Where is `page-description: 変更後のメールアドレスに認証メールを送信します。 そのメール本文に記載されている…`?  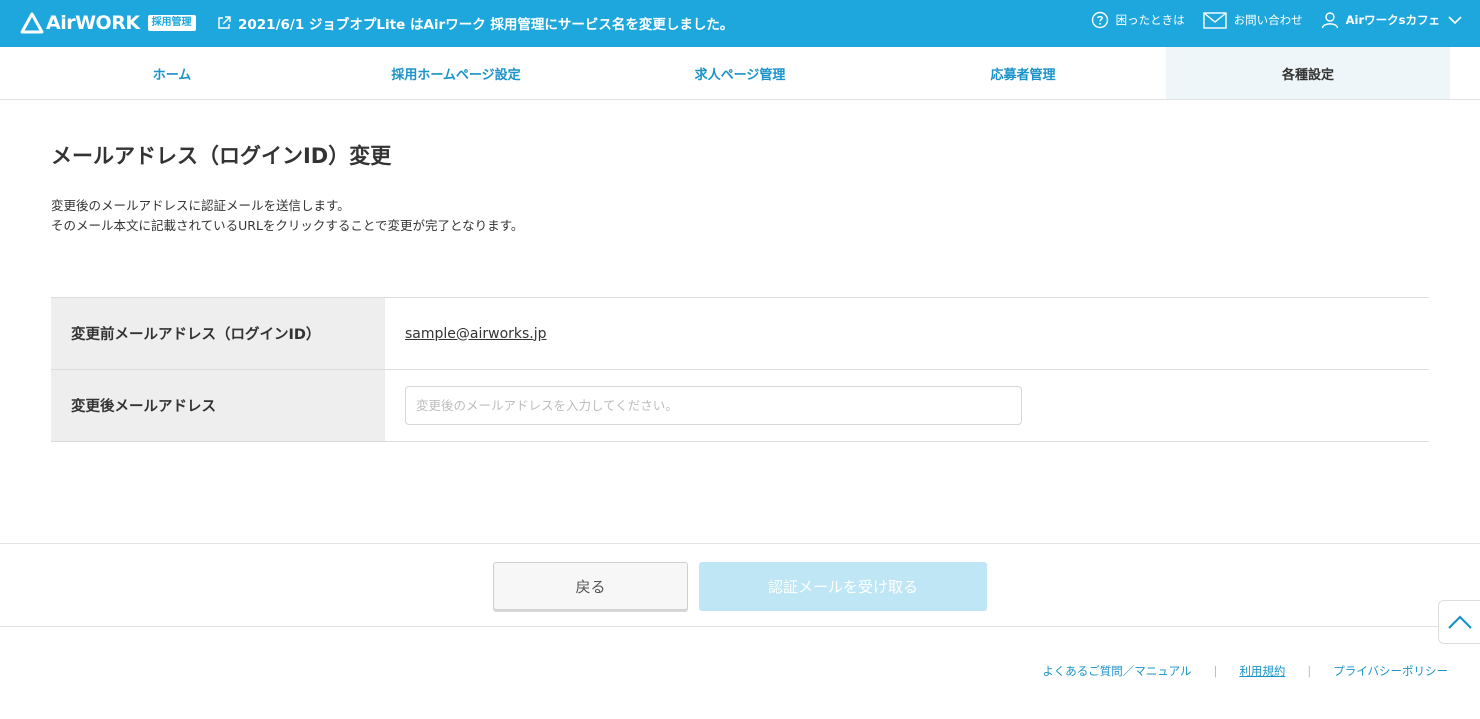
page-description: 変更後のメールアドレスに認証メールを送信します。 そのメール本文に記載されている… is located at coordinates (287, 216).